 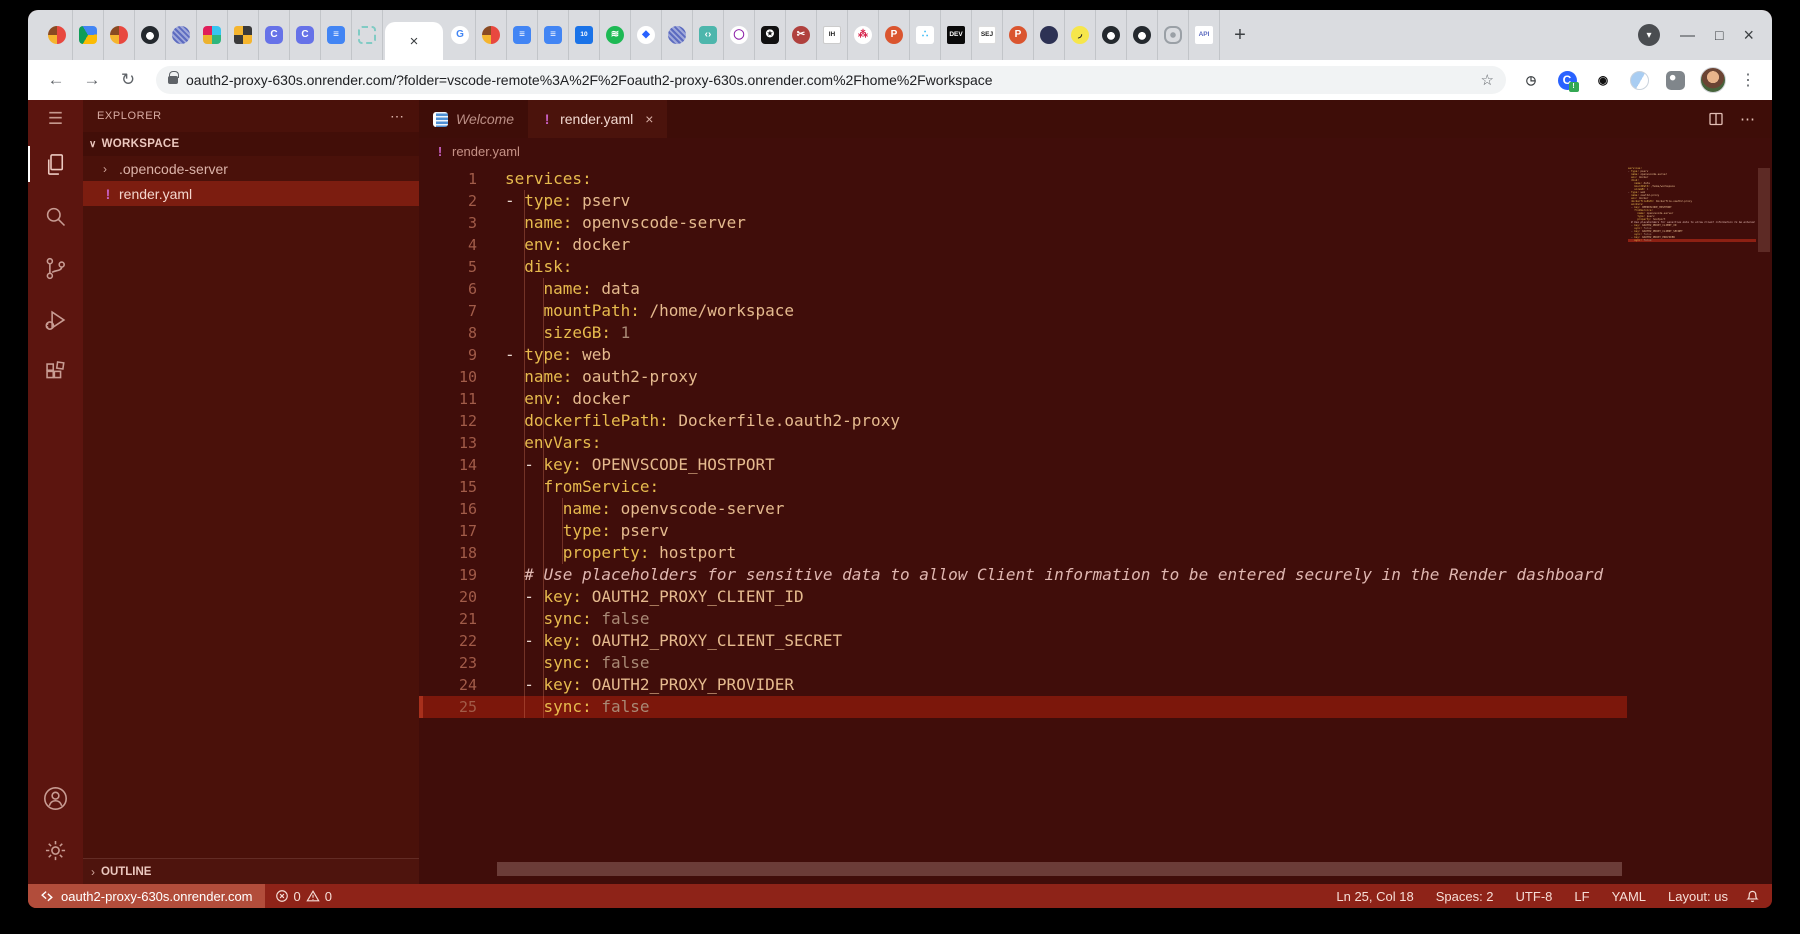 I want to click on pinned-tab-share-red: ⁂, so click(x=863, y=35).